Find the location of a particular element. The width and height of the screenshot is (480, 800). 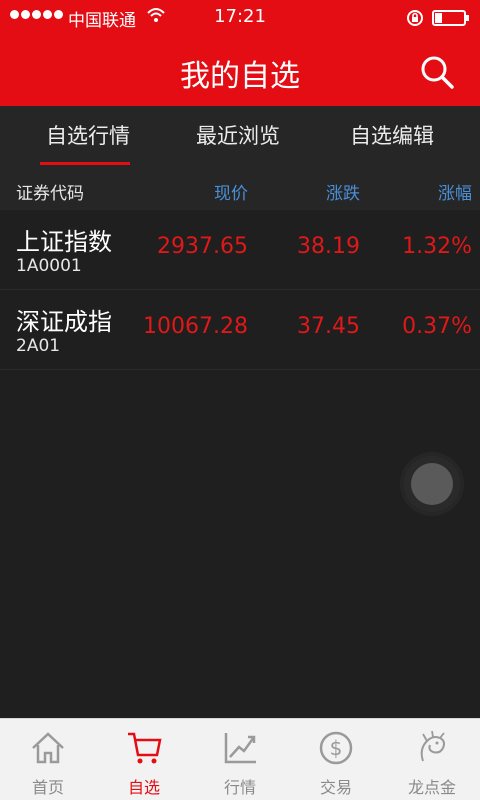

nav-label-market: 行情 is located at coordinates (239, 787).